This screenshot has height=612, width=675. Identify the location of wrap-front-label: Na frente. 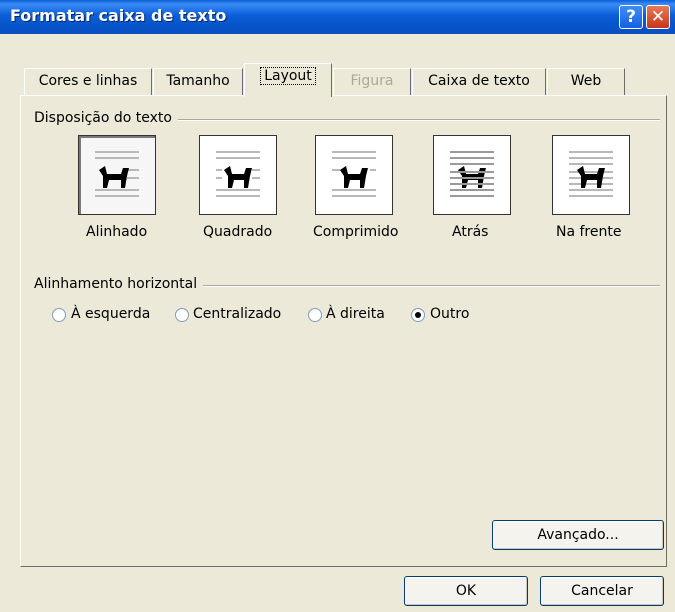
(589, 232).